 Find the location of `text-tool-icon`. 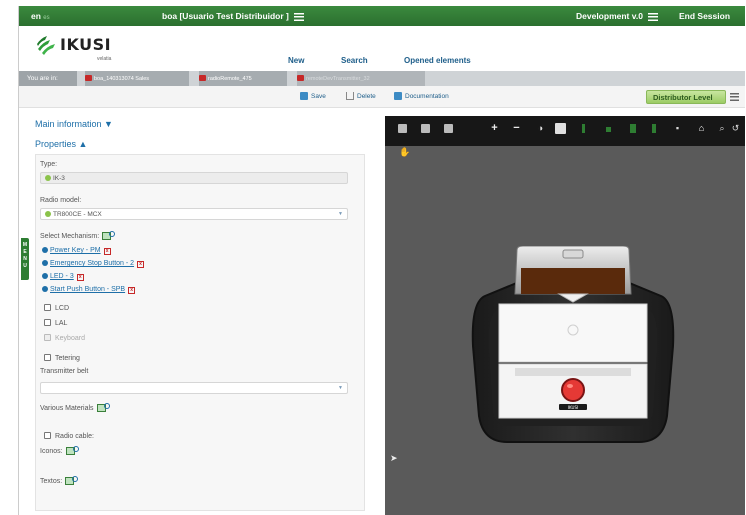

text-tool-icon is located at coordinates (560, 128).